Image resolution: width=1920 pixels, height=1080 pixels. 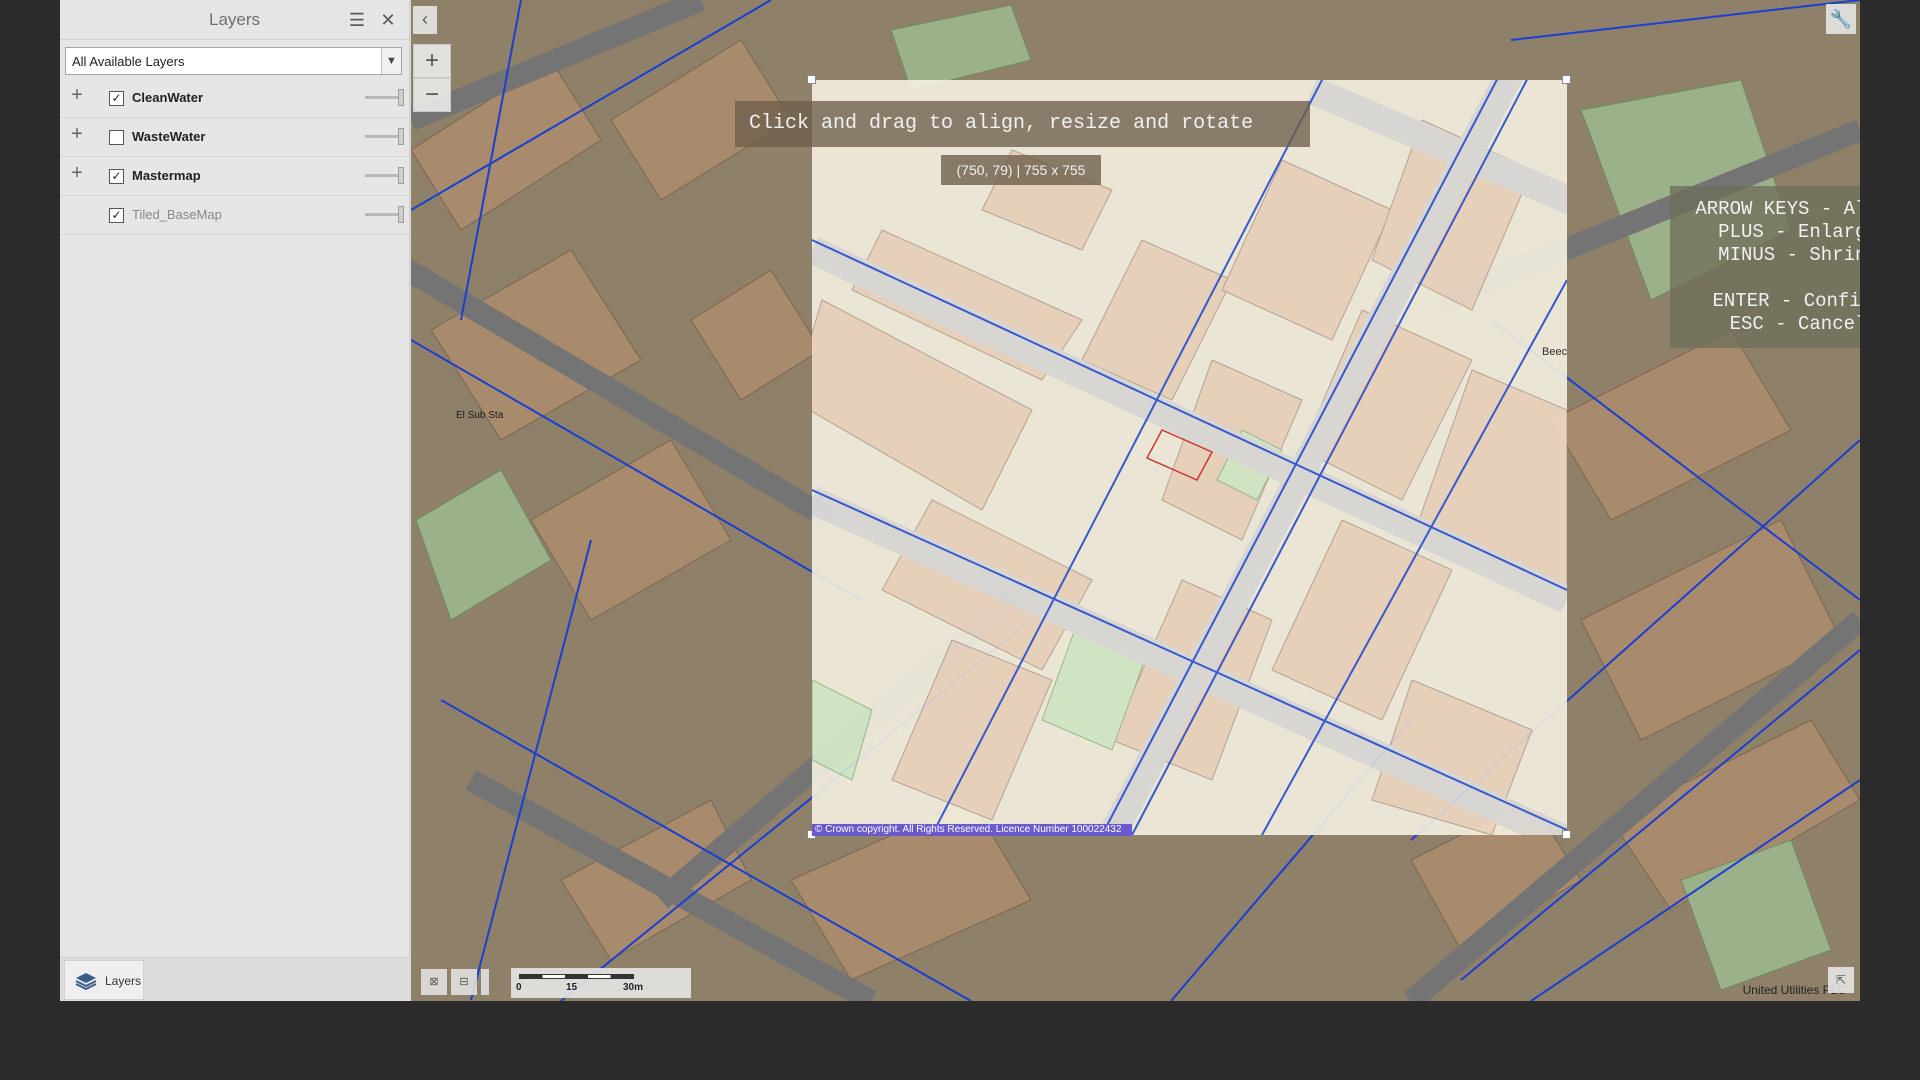 What do you see at coordinates (235, 979) in the screenshot?
I see `panel-footer: Layers` at bounding box center [235, 979].